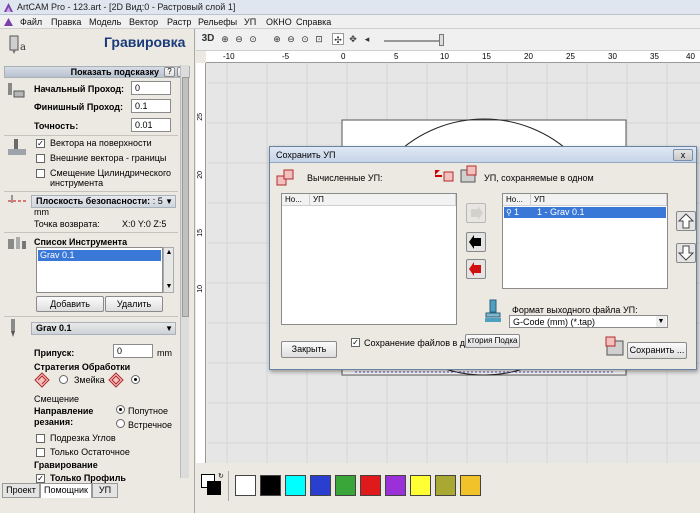  I want to click on saved-toolpath-row: ⚲ 1 1 - Grav 0.1, so click(585, 212).